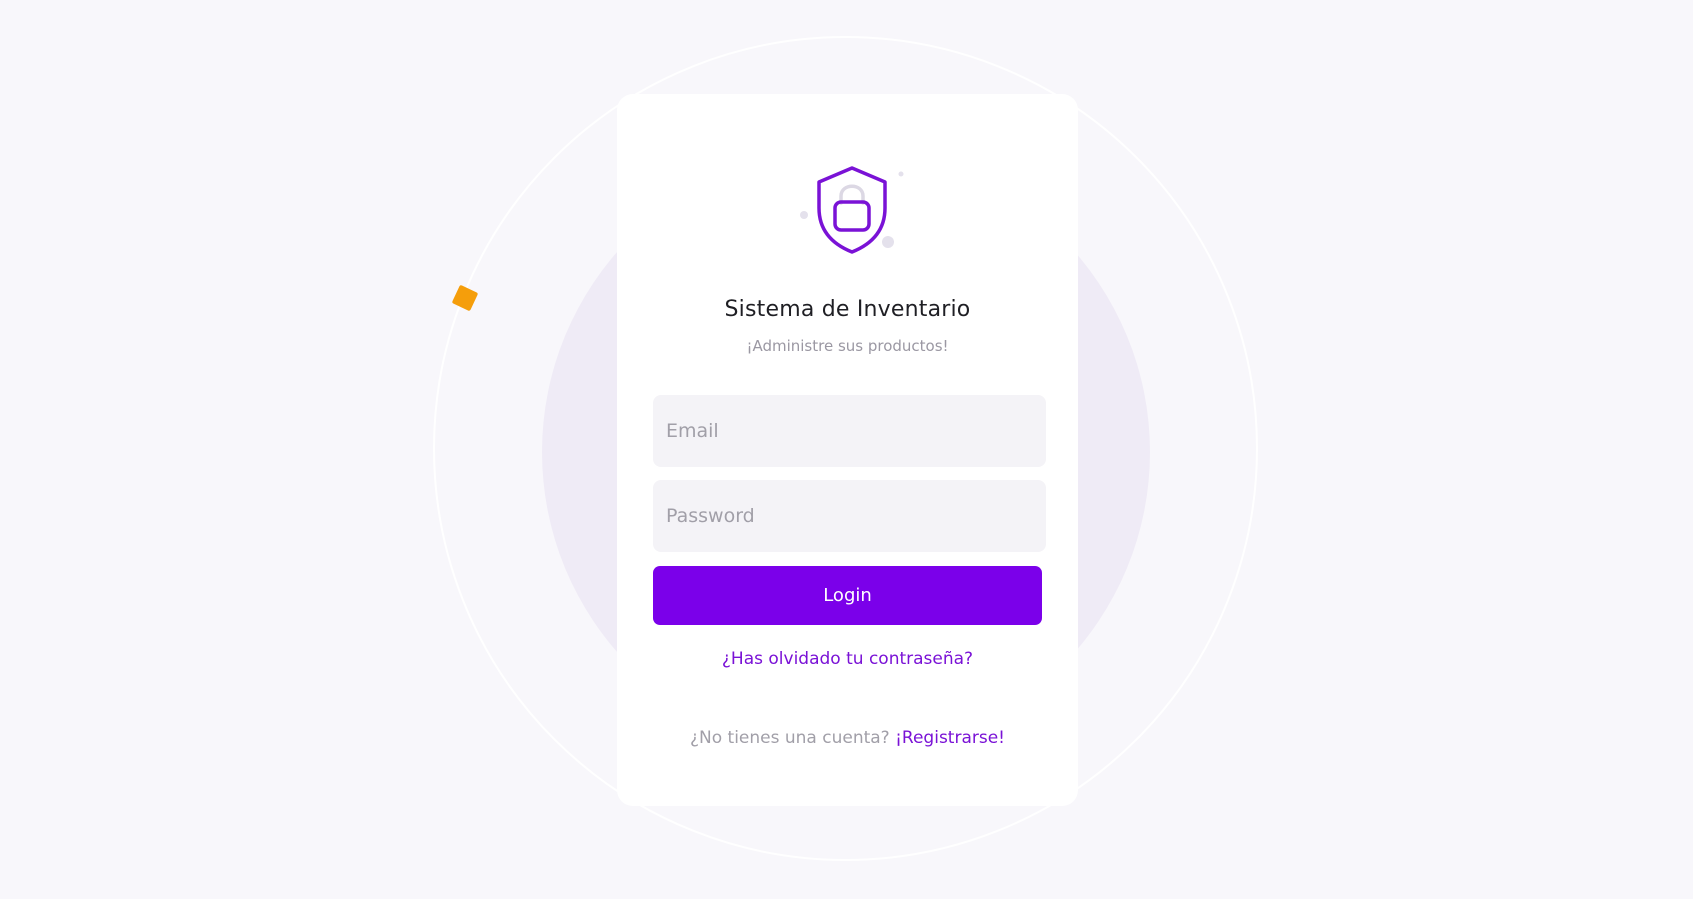 The width and height of the screenshot is (1693, 899). What do you see at coordinates (849, 431) in the screenshot?
I see `email-input` at bounding box center [849, 431].